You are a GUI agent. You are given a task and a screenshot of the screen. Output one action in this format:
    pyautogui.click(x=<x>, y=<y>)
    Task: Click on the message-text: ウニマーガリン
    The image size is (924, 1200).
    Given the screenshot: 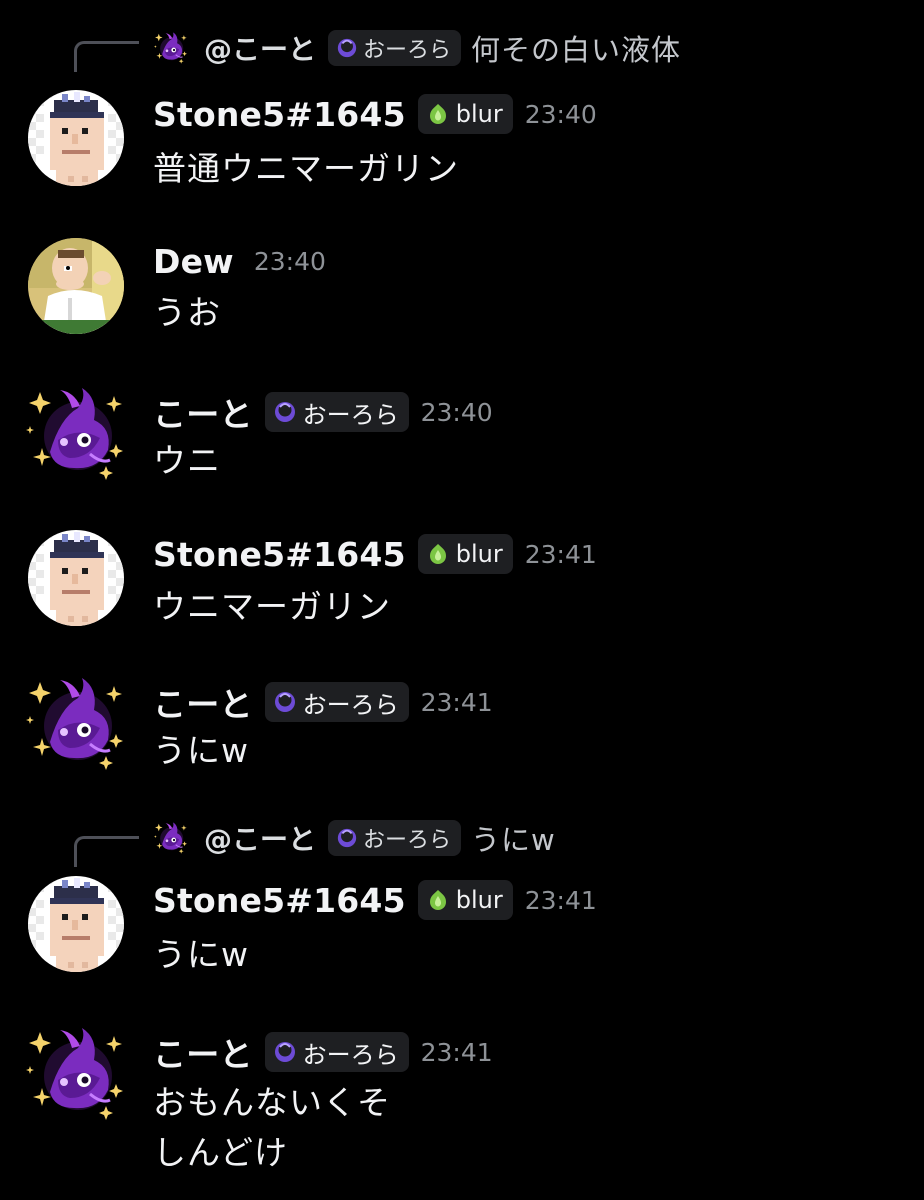 What is the action you would take?
    pyautogui.click(x=272, y=606)
    